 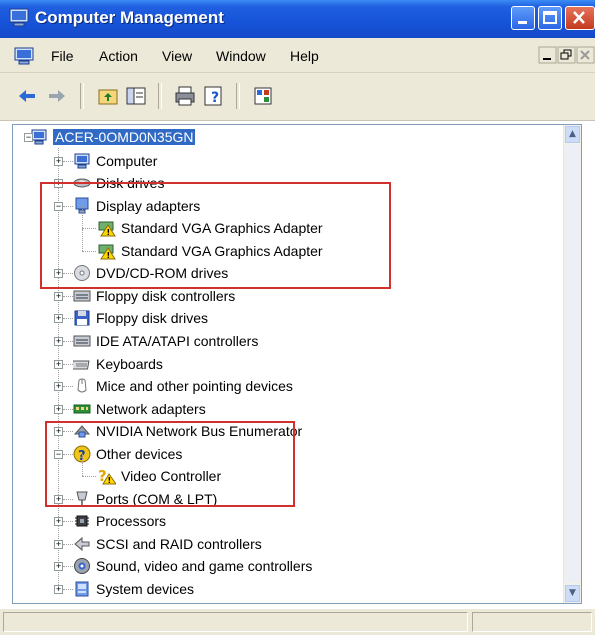 What do you see at coordinates (523, 18) in the screenshot?
I see `minimize-button` at bounding box center [523, 18].